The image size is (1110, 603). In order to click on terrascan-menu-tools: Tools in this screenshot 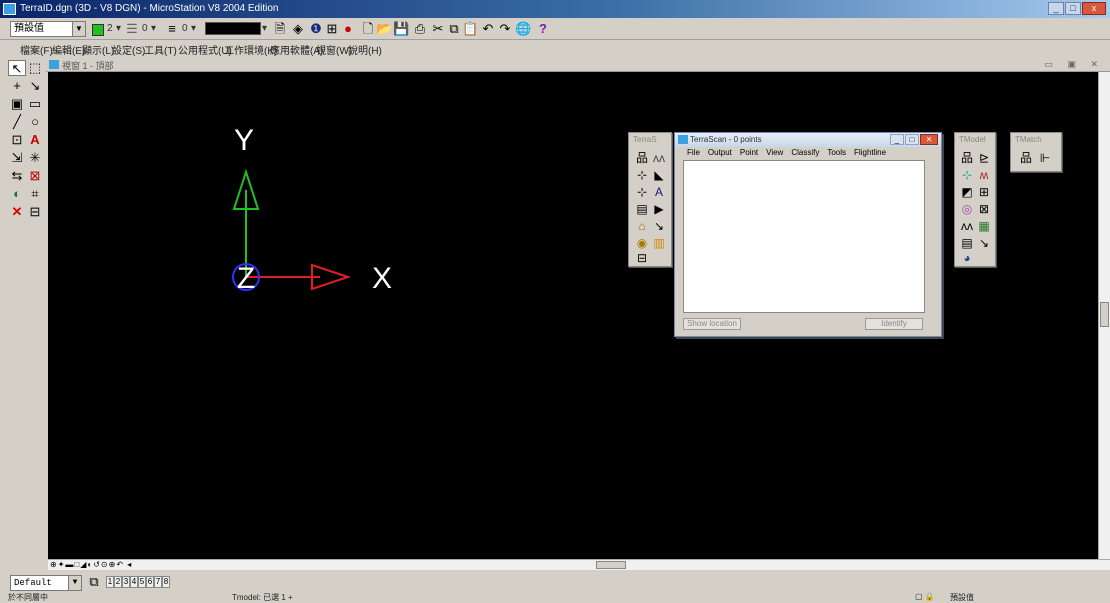, I will do `click(836, 152)`.